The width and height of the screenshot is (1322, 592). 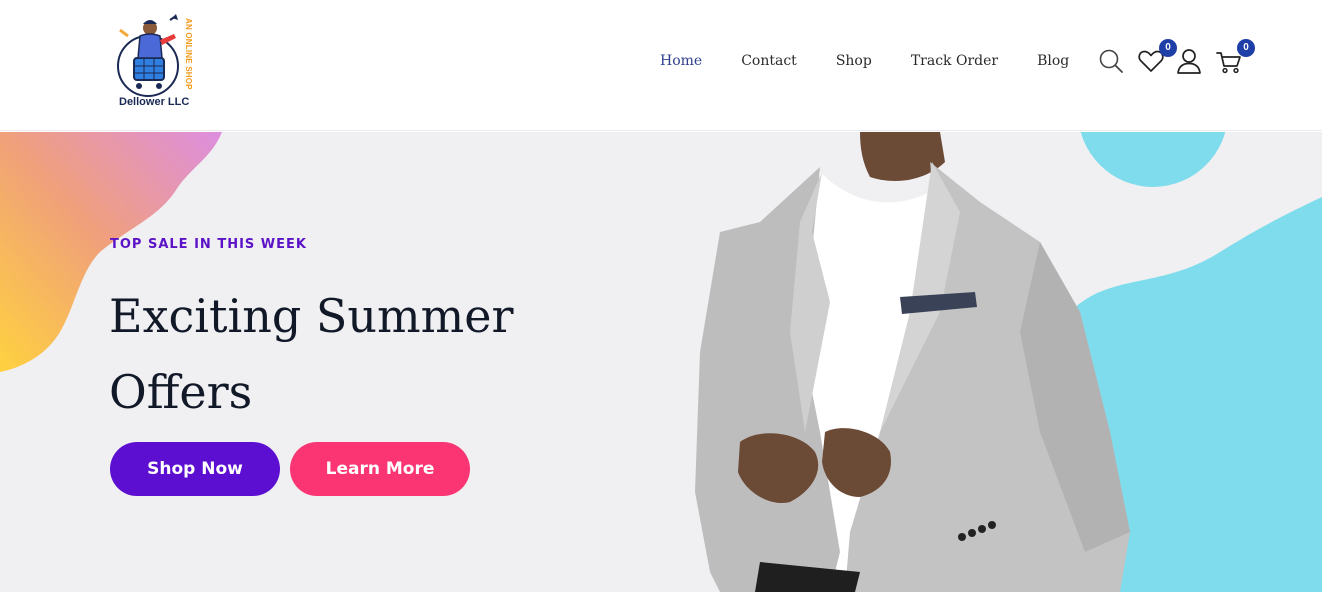 What do you see at coordinates (954, 61) in the screenshot?
I see `nav-item-track-order: Track Order` at bounding box center [954, 61].